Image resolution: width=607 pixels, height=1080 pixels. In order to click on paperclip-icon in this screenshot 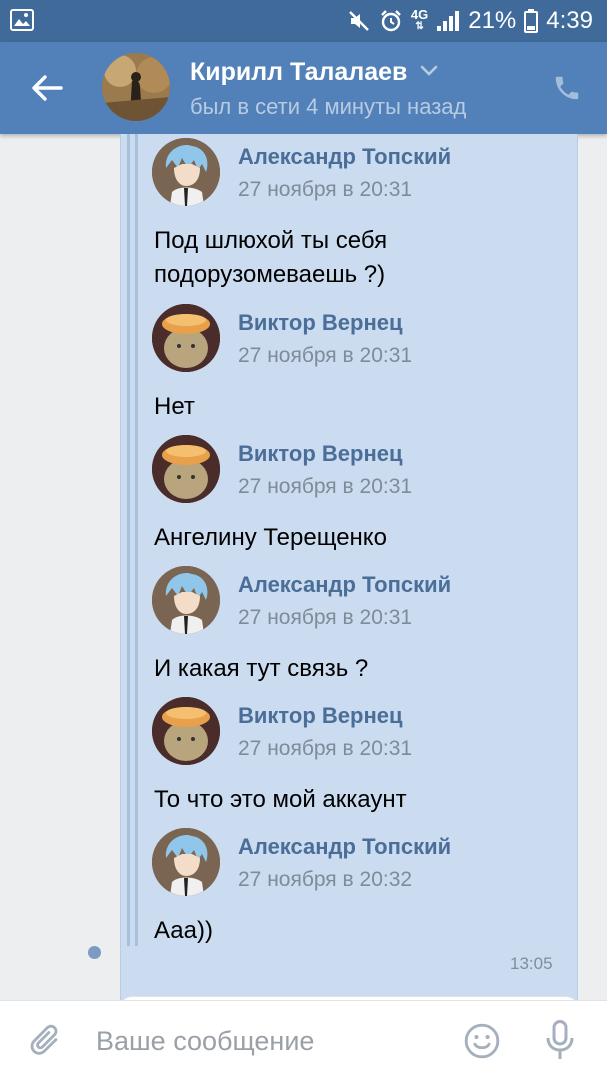, I will do `click(44, 1039)`.